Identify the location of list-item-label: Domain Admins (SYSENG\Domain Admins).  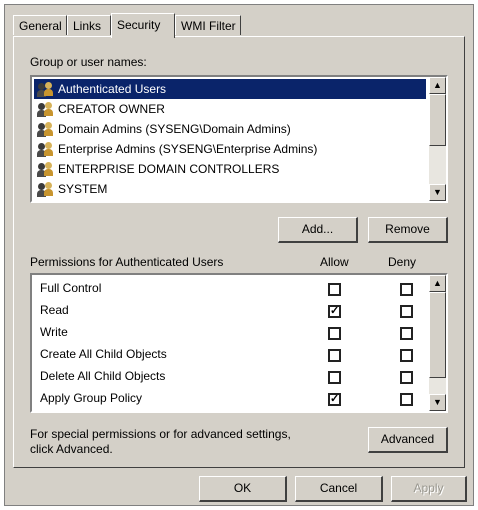
(174, 129).